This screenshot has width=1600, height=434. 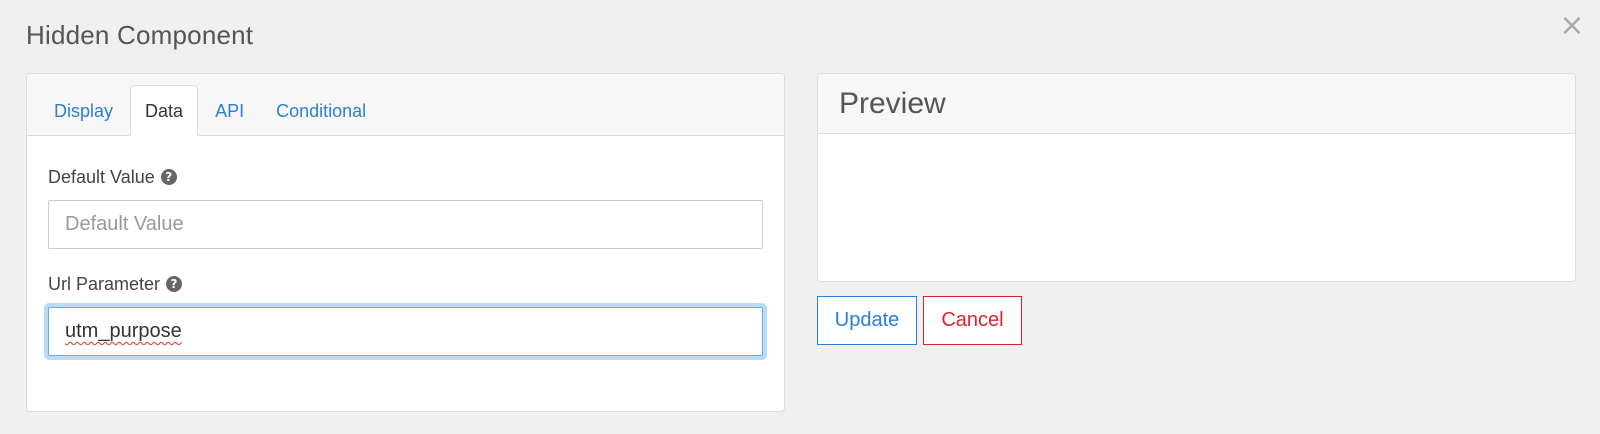 What do you see at coordinates (405, 284) in the screenshot?
I see `url-parameter-label-row: Url Parameter ?` at bounding box center [405, 284].